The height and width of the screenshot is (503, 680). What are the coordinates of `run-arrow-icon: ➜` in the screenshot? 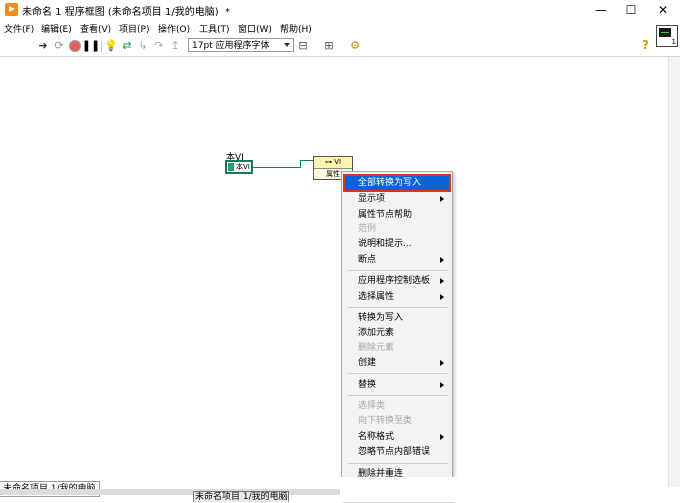 It's located at (43, 46).